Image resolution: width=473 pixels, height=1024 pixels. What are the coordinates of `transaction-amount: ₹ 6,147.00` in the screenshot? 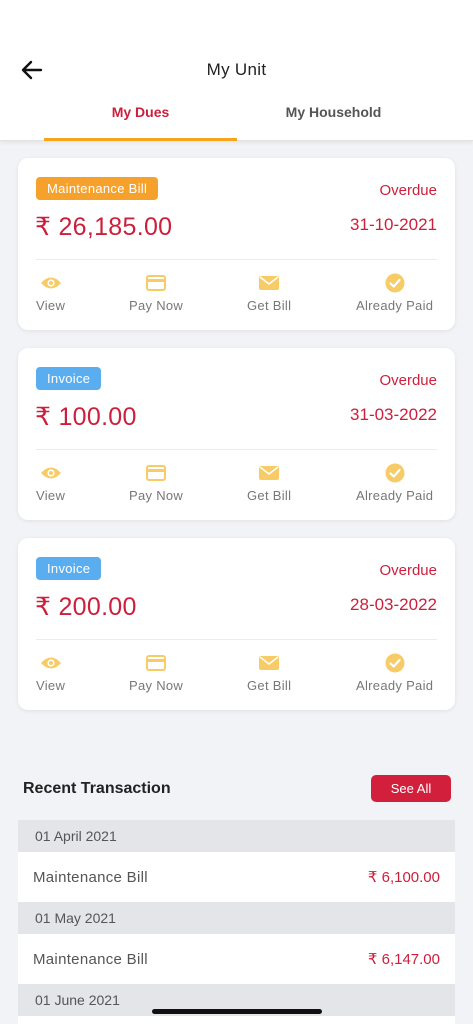 It's located at (403, 959).